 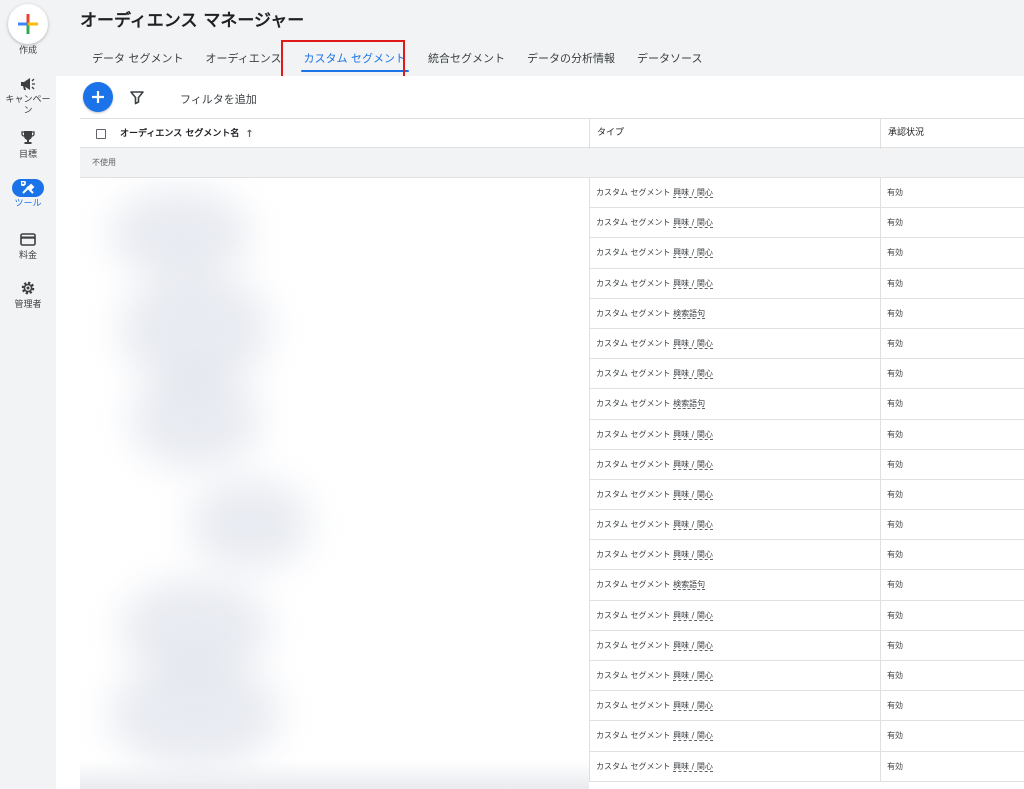 What do you see at coordinates (98, 97) in the screenshot?
I see `add-segment-button` at bounding box center [98, 97].